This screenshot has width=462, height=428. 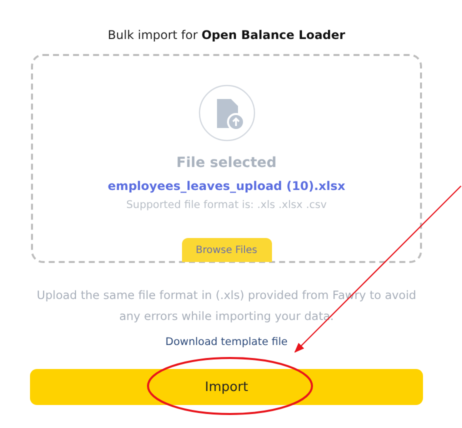 What do you see at coordinates (227, 113) in the screenshot?
I see `file-upload-icon` at bounding box center [227, 113].